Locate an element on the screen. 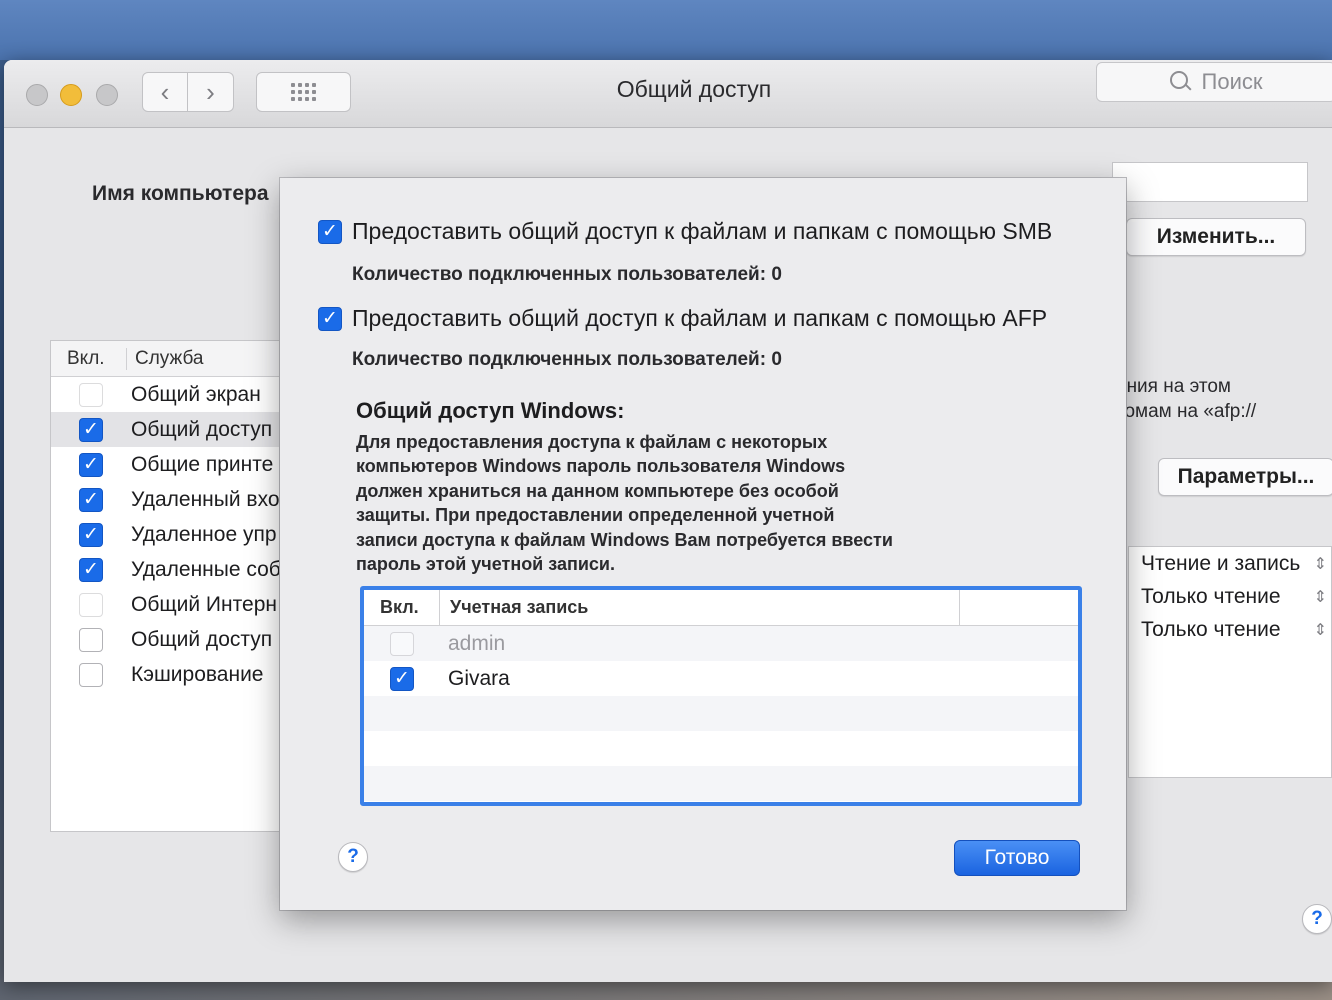 This screenshot has width=1332, height=1000. title-bar: ‹ › Общий доступ Поиск is located at coordinates (668, 94).